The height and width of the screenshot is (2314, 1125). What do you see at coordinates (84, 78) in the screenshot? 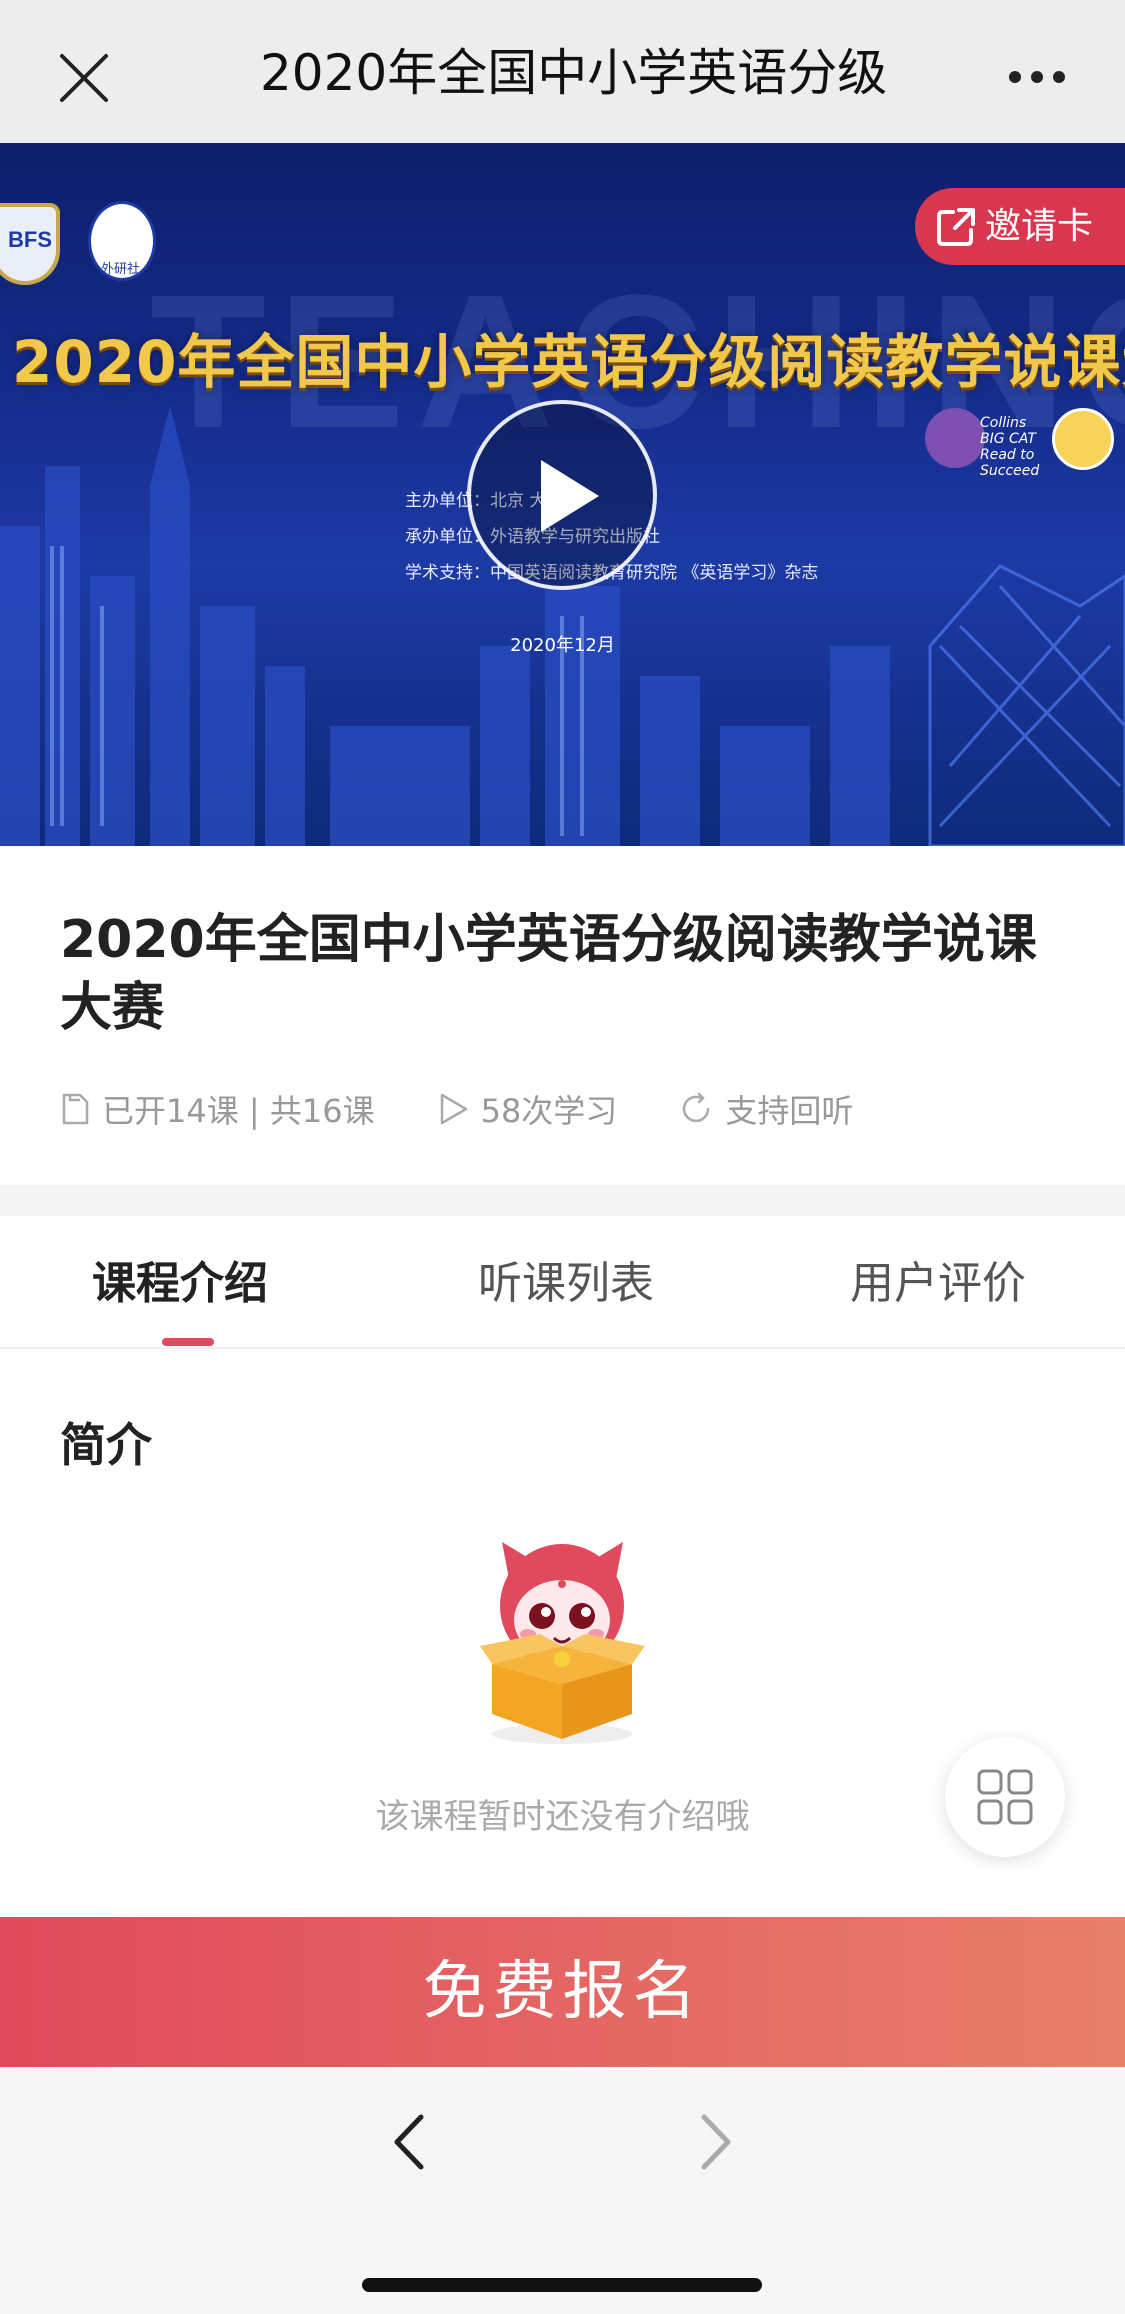
I see `close-icon` at bounding box center [84, 78].